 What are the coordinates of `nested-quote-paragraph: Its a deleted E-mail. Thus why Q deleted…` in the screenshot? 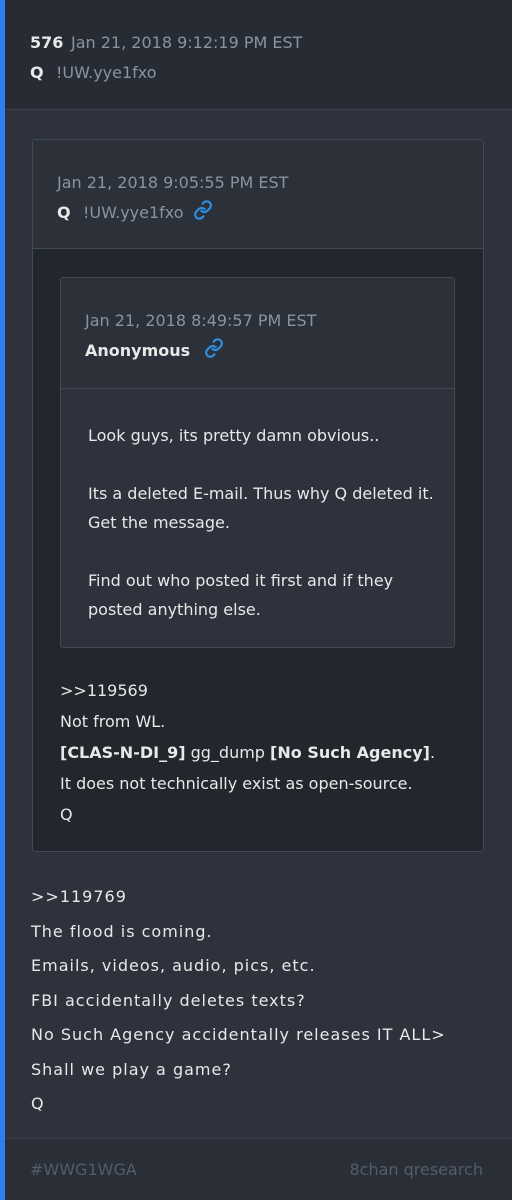 It's located at (261, 508).